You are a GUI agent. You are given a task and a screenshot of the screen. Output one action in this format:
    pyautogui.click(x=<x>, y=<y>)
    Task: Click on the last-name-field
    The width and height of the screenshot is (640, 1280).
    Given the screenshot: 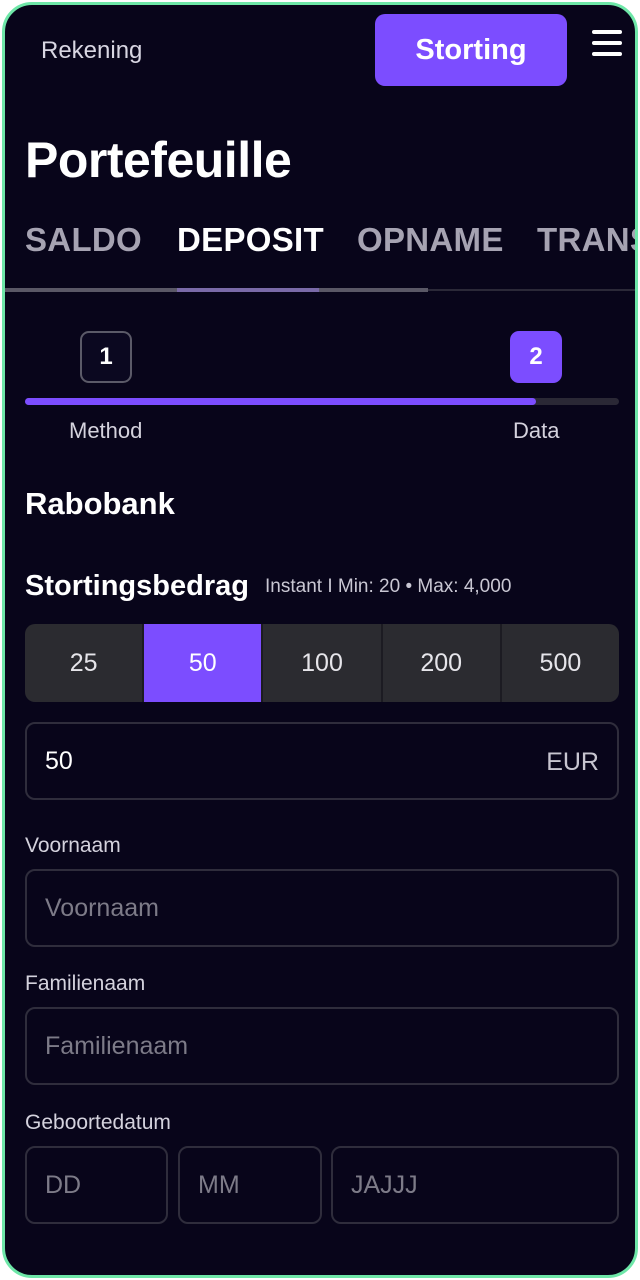 What is the action you would take?
    pyautogui.click(x=322, y=1046)
    